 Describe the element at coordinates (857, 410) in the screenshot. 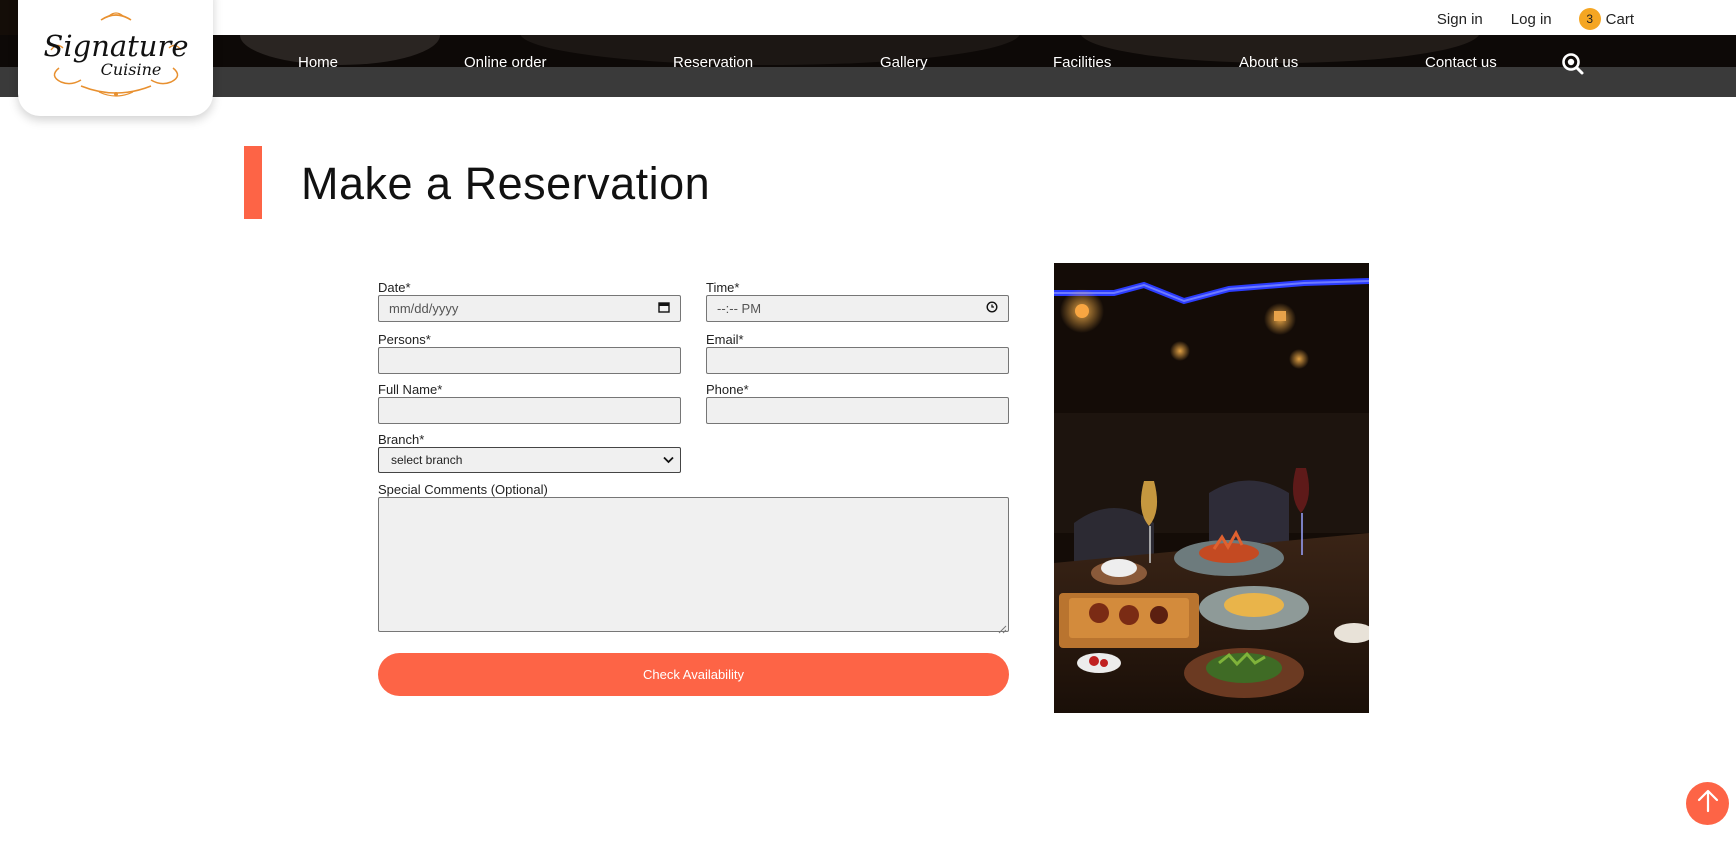

I see `phone-input` at that location.